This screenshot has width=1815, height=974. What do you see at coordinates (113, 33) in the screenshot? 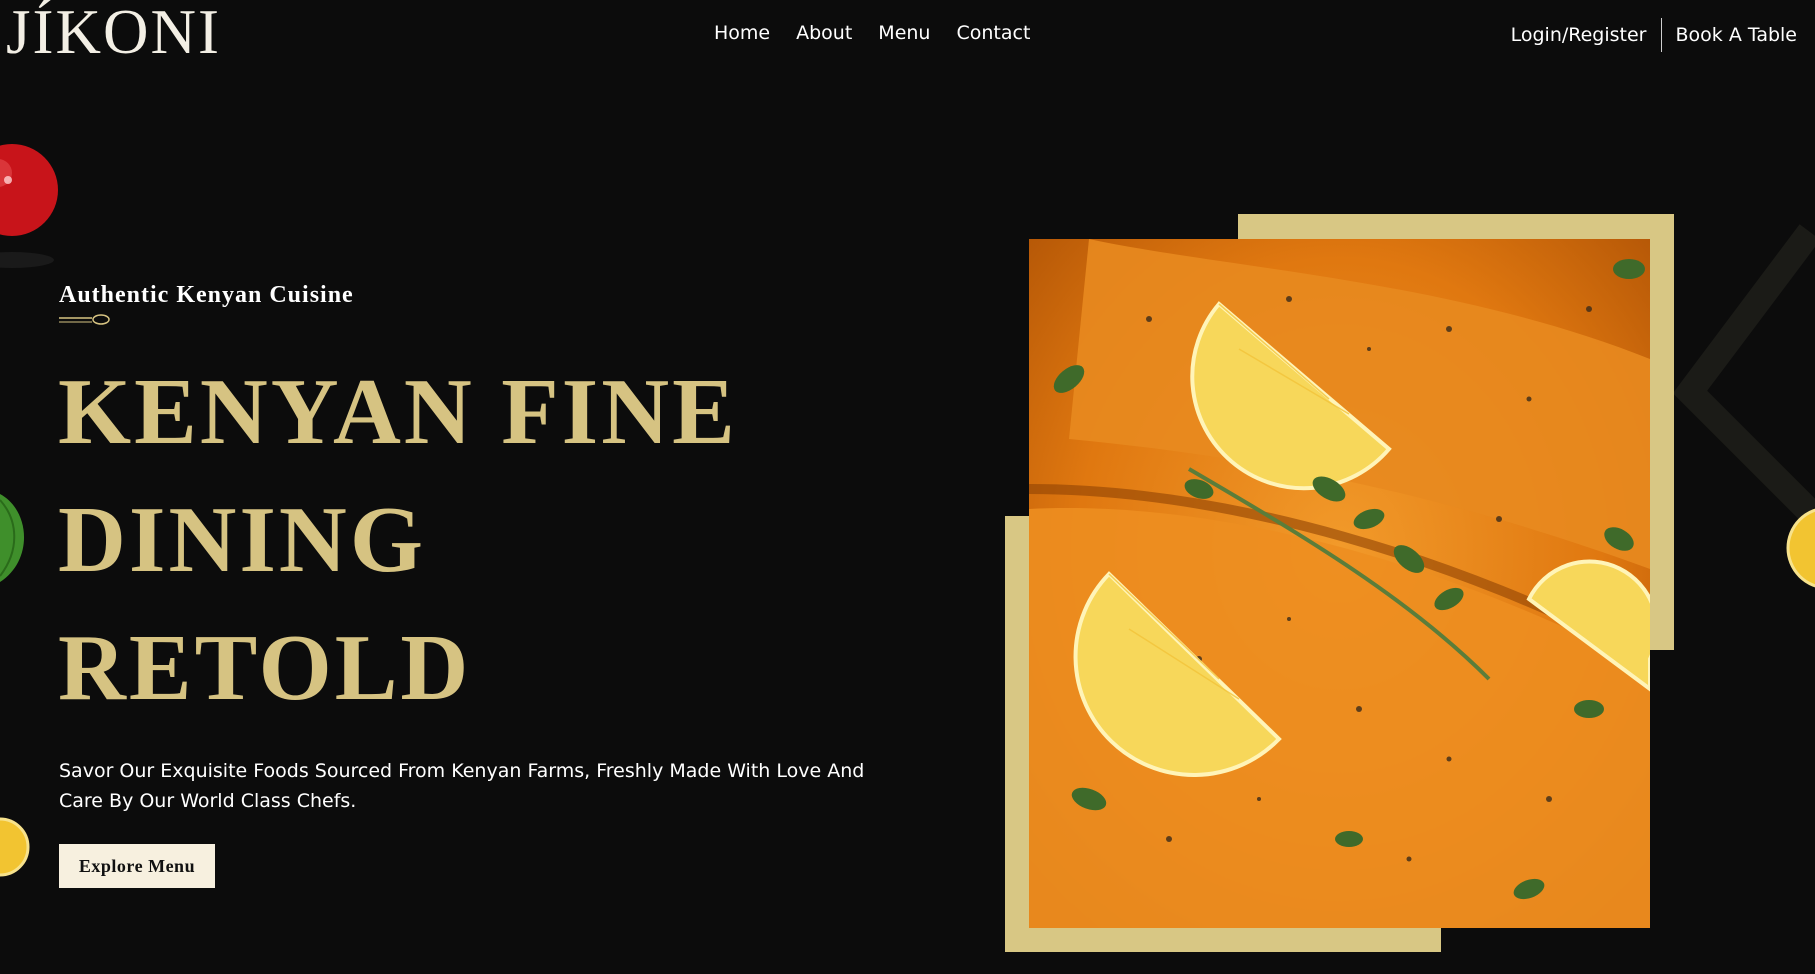
I see `site-logo: JÍKONI` at bounding box center [113, 33].